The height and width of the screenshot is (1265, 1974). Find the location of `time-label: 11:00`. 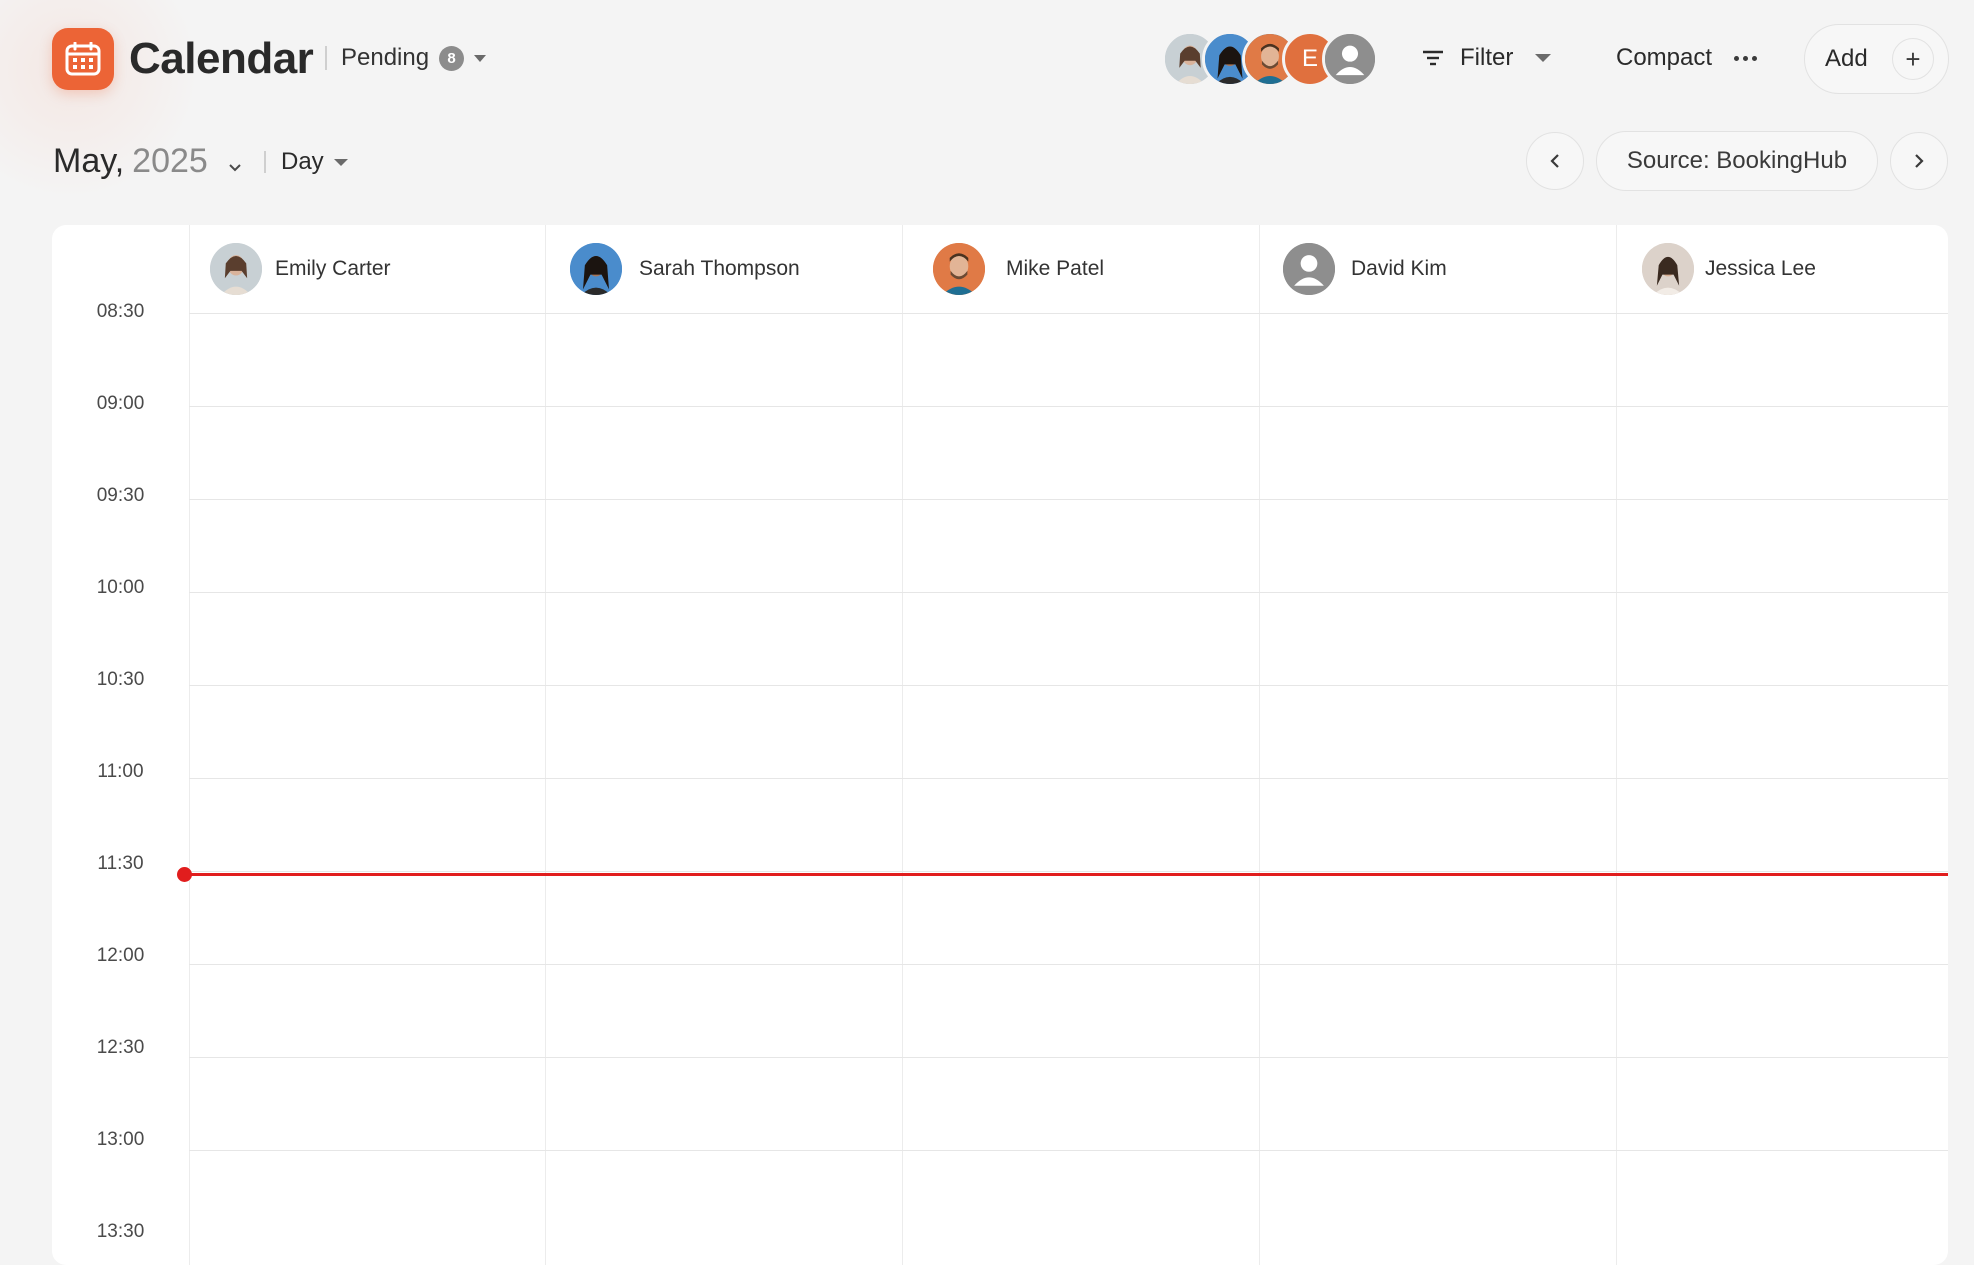

time-label: 11:00 is located at coordinates (120, 771).